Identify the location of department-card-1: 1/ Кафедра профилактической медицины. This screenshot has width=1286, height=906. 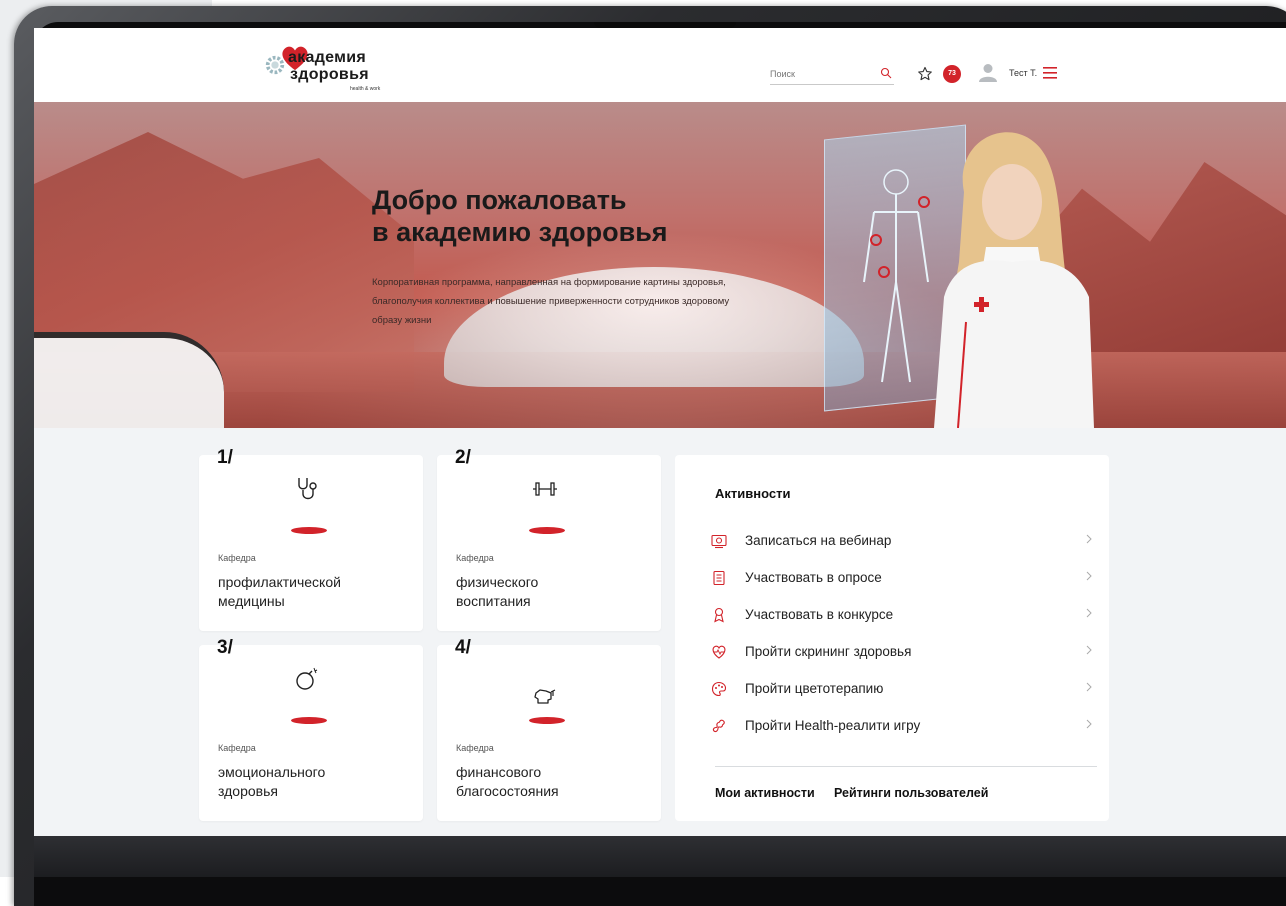
(311, 539).